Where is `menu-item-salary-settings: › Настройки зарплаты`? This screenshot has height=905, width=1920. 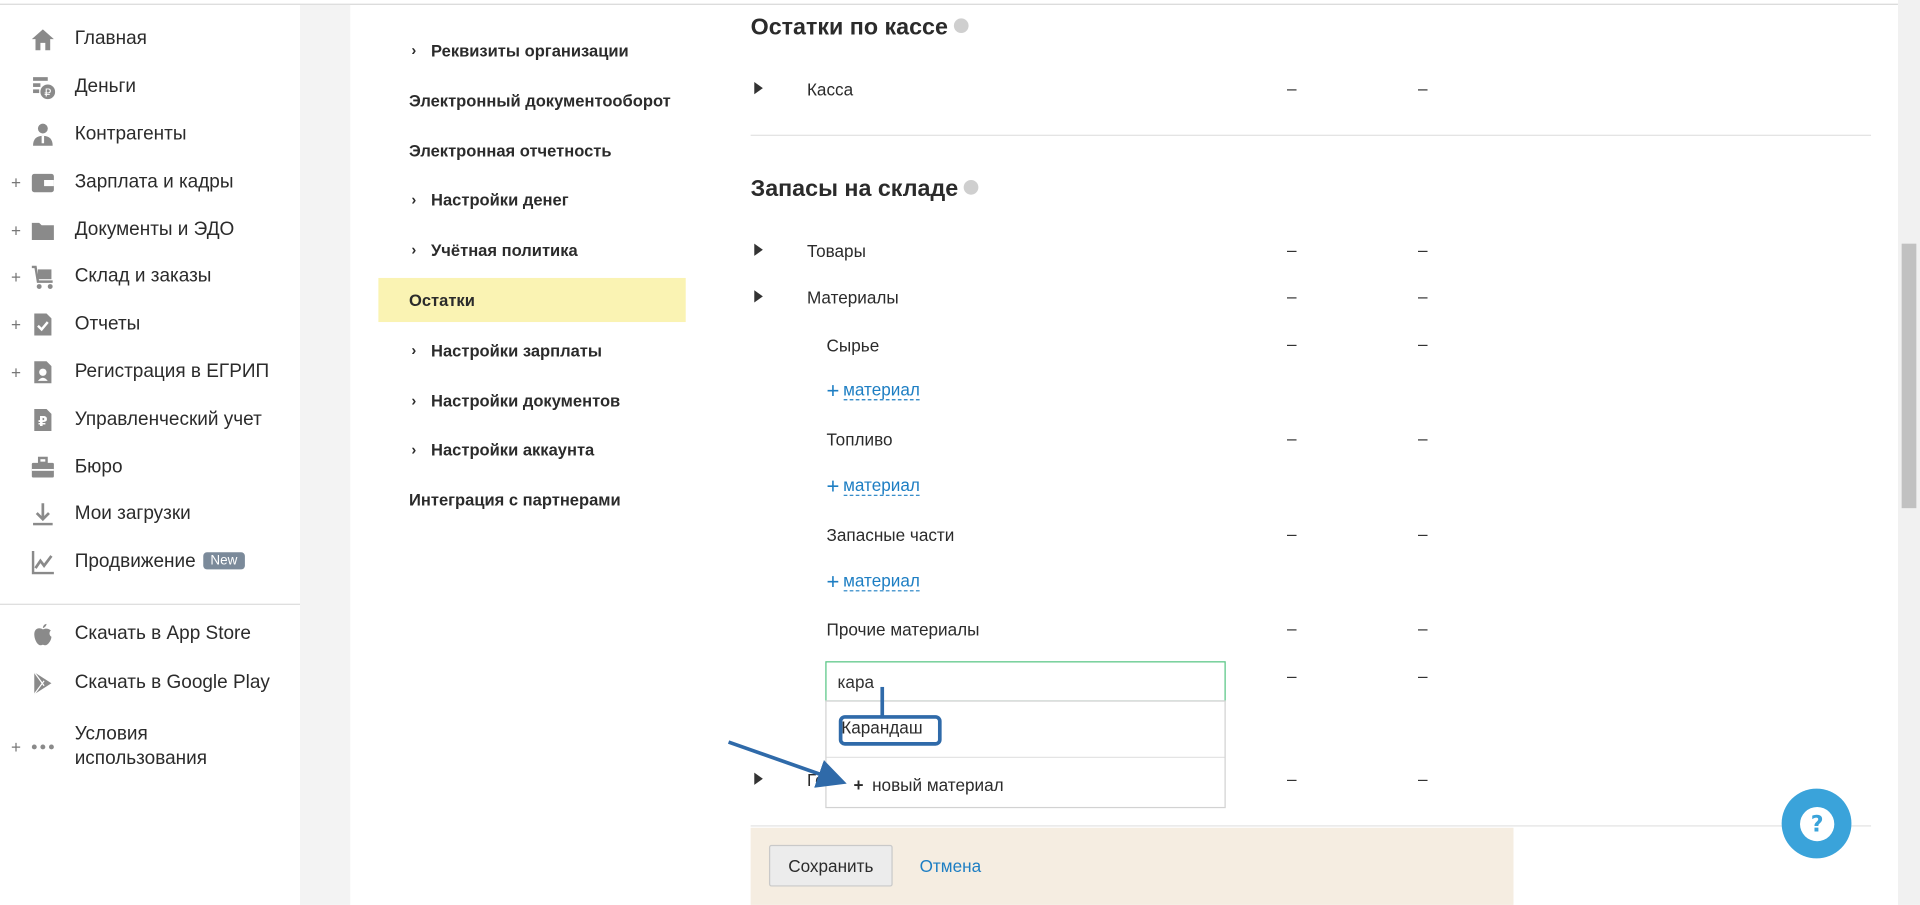 menu-item-salary-settings: › Настройки зарплаты is located at coordinates (531, 350).